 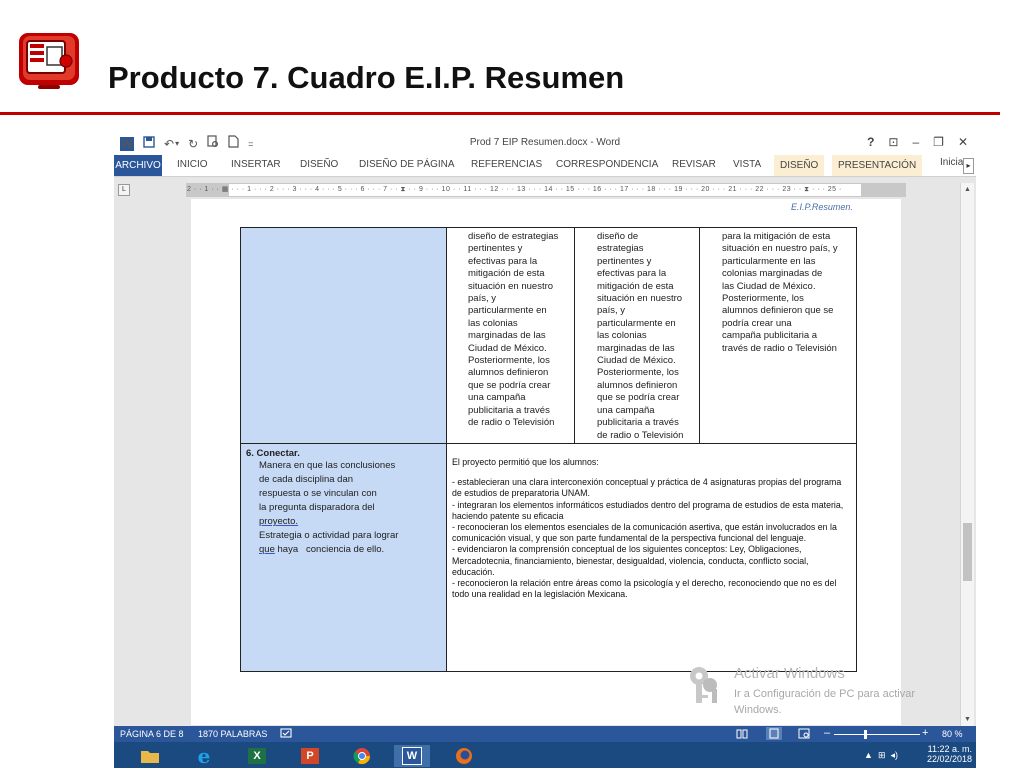 I want to click on tab-table-presentacion: PRESENTACIÓN, so click(x=877, y=165).